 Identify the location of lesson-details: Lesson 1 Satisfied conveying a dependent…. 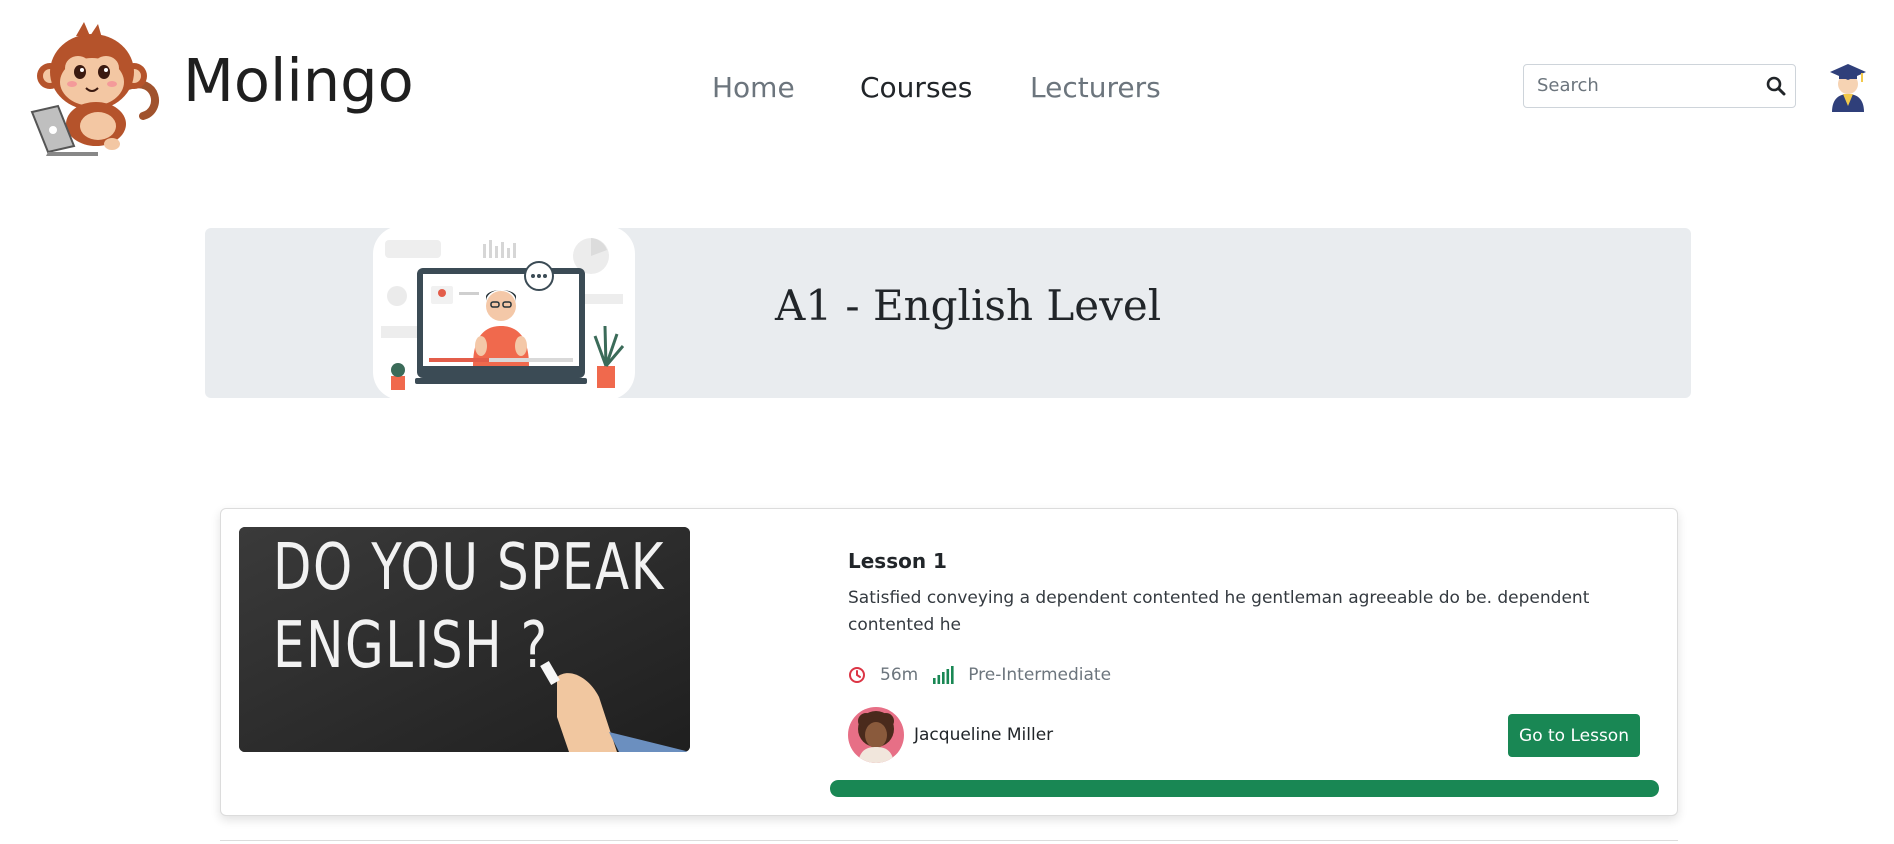
(1248, 593).